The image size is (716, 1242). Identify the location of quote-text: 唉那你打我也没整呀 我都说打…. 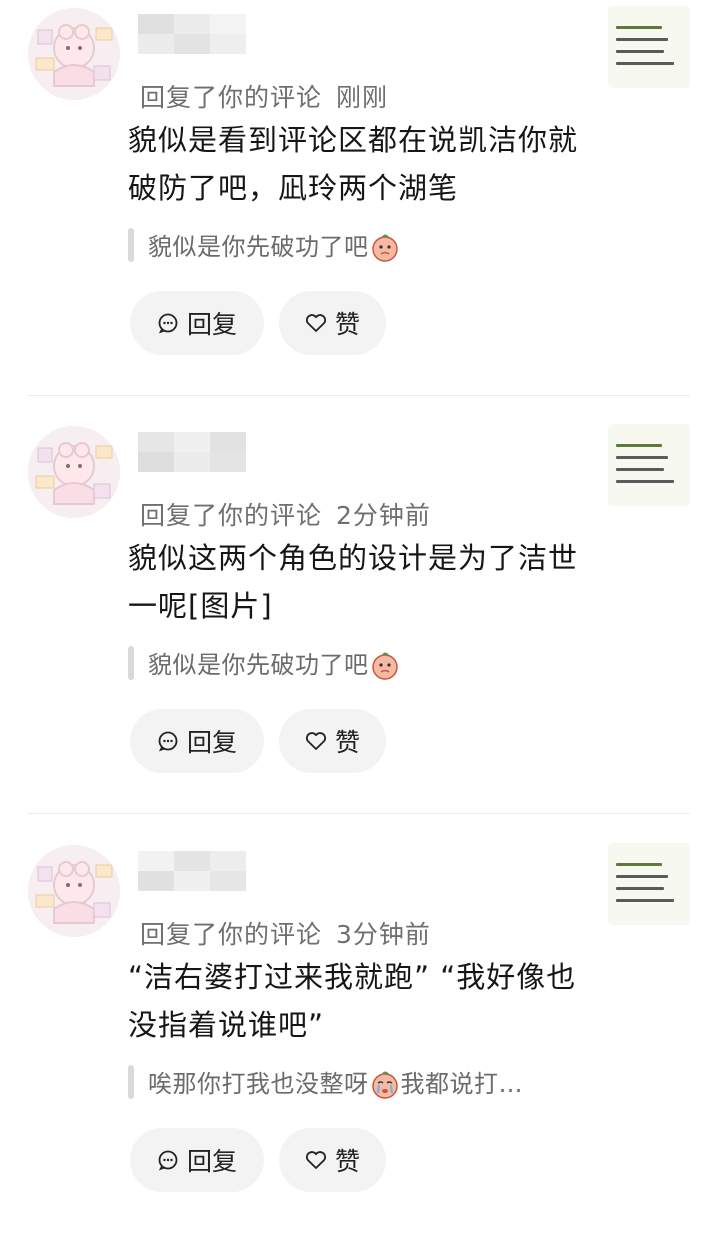
(335, 1084).